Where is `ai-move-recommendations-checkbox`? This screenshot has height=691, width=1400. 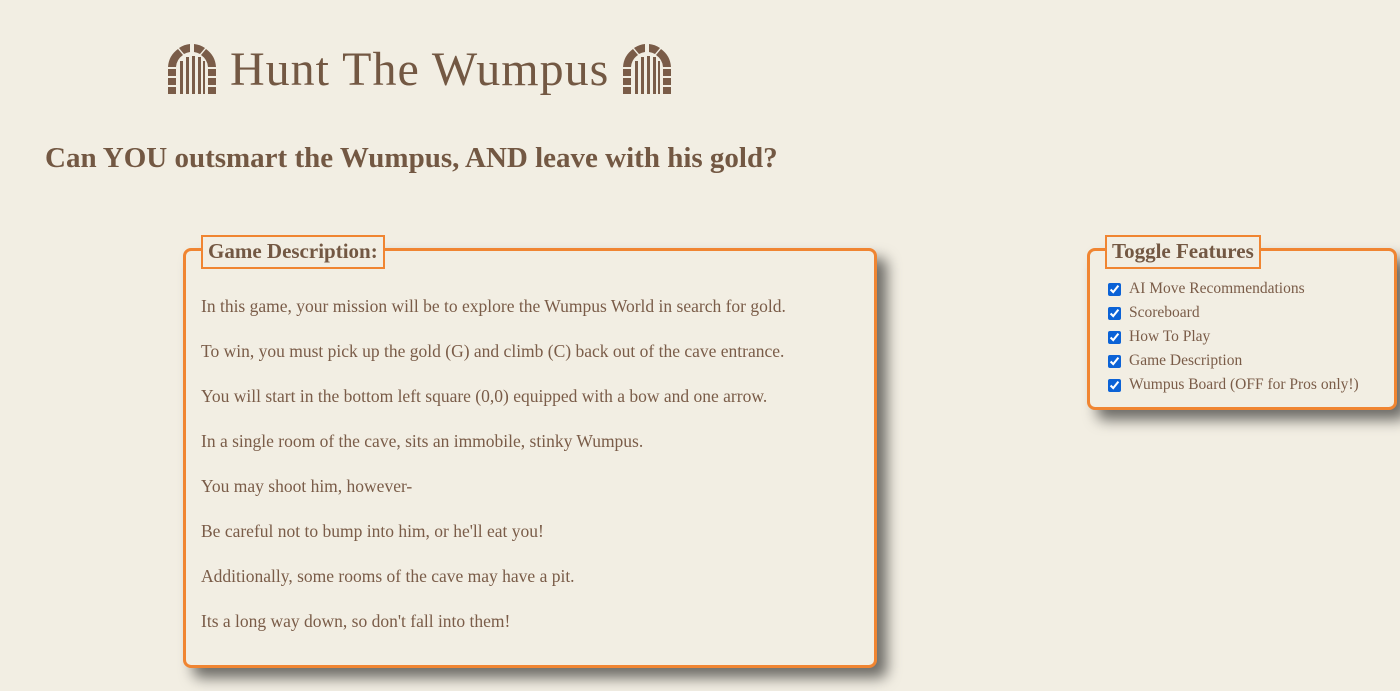 ai-move-recommendations-checkbox is located at coordinates (1114, 289).